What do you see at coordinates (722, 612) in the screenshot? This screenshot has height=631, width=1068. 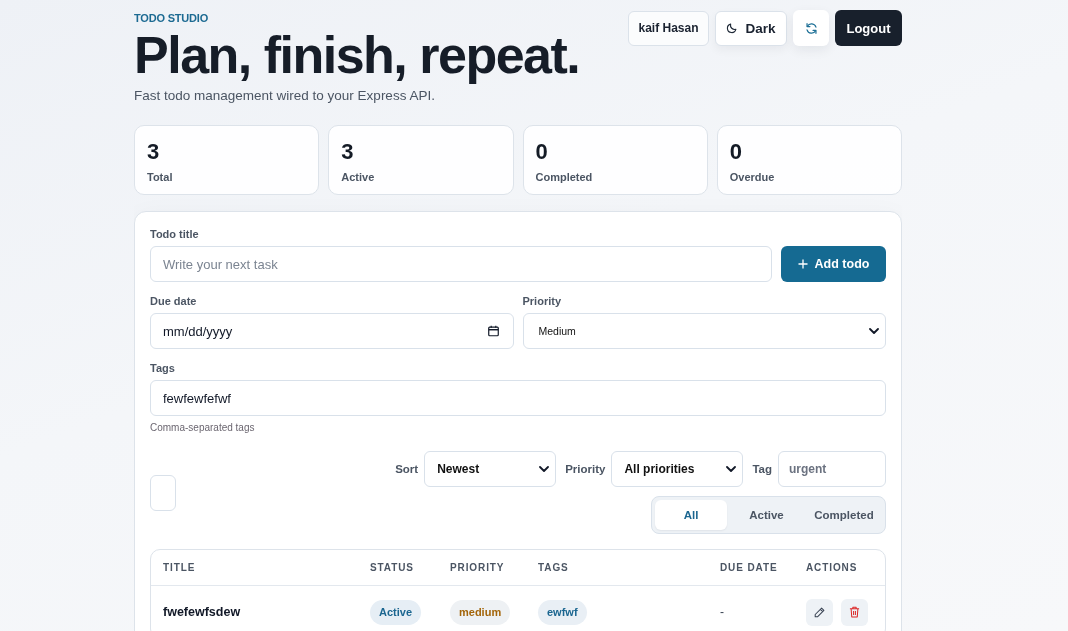 I see `due-date-text: -` at bounding box center [722, 612].